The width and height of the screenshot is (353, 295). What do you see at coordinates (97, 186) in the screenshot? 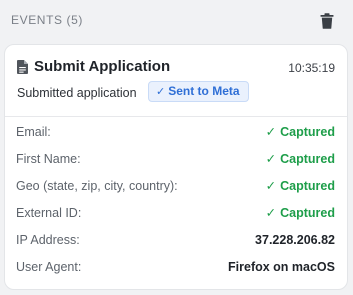
I see `field-label: Geo (state, zip, city, country):` at bounding box center [97, 186].